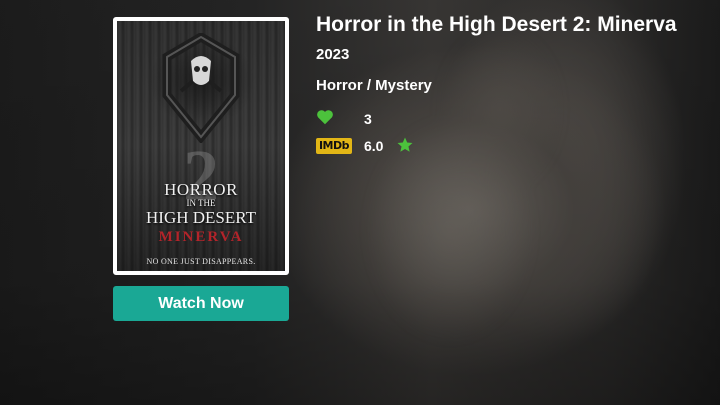 This screenshot has height=405, width=720. I want to click on poster-title-line2: IN THE, so click(201, 203).